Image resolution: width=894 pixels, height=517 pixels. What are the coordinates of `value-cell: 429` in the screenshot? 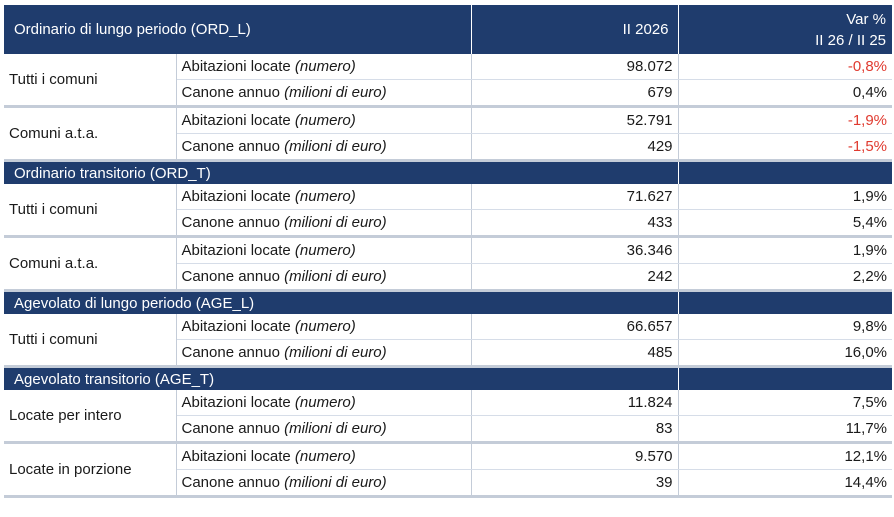 It's located at (575, 147).